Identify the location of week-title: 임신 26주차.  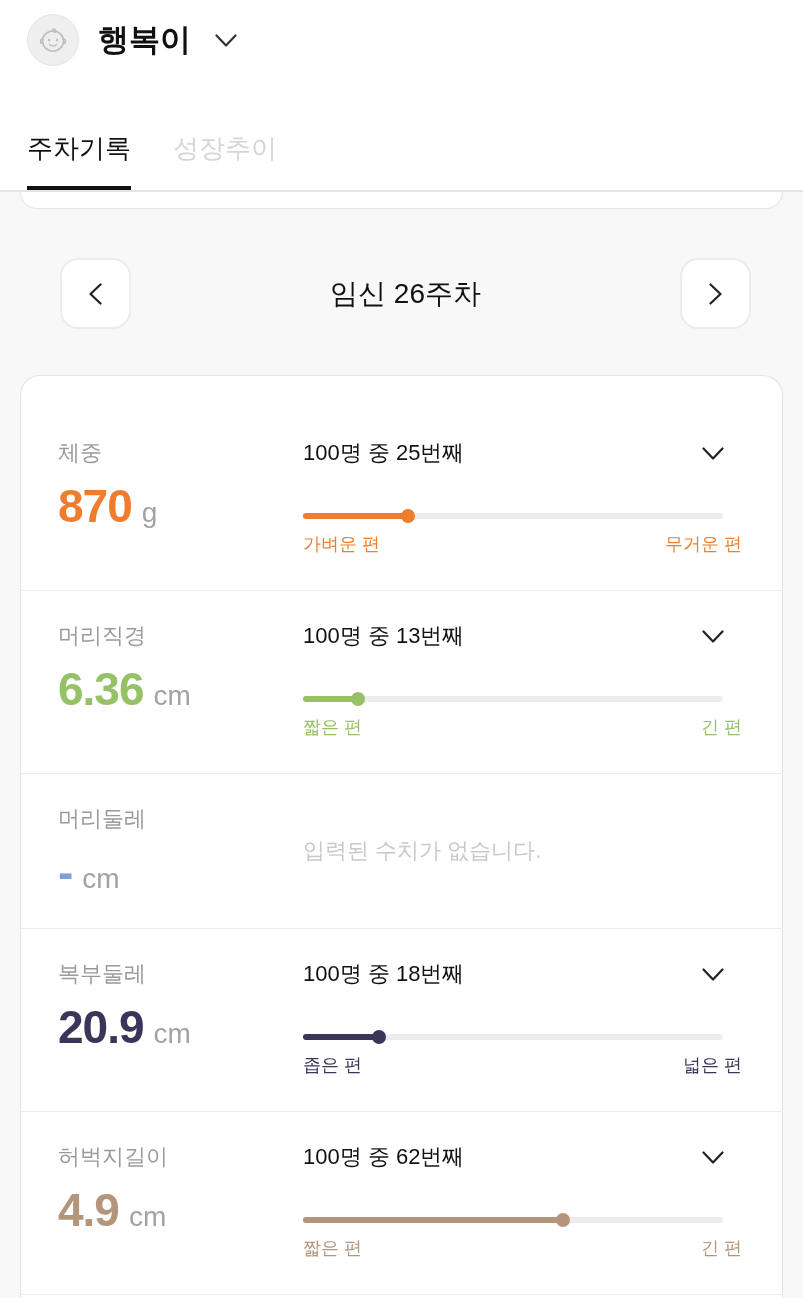
(405, 293).